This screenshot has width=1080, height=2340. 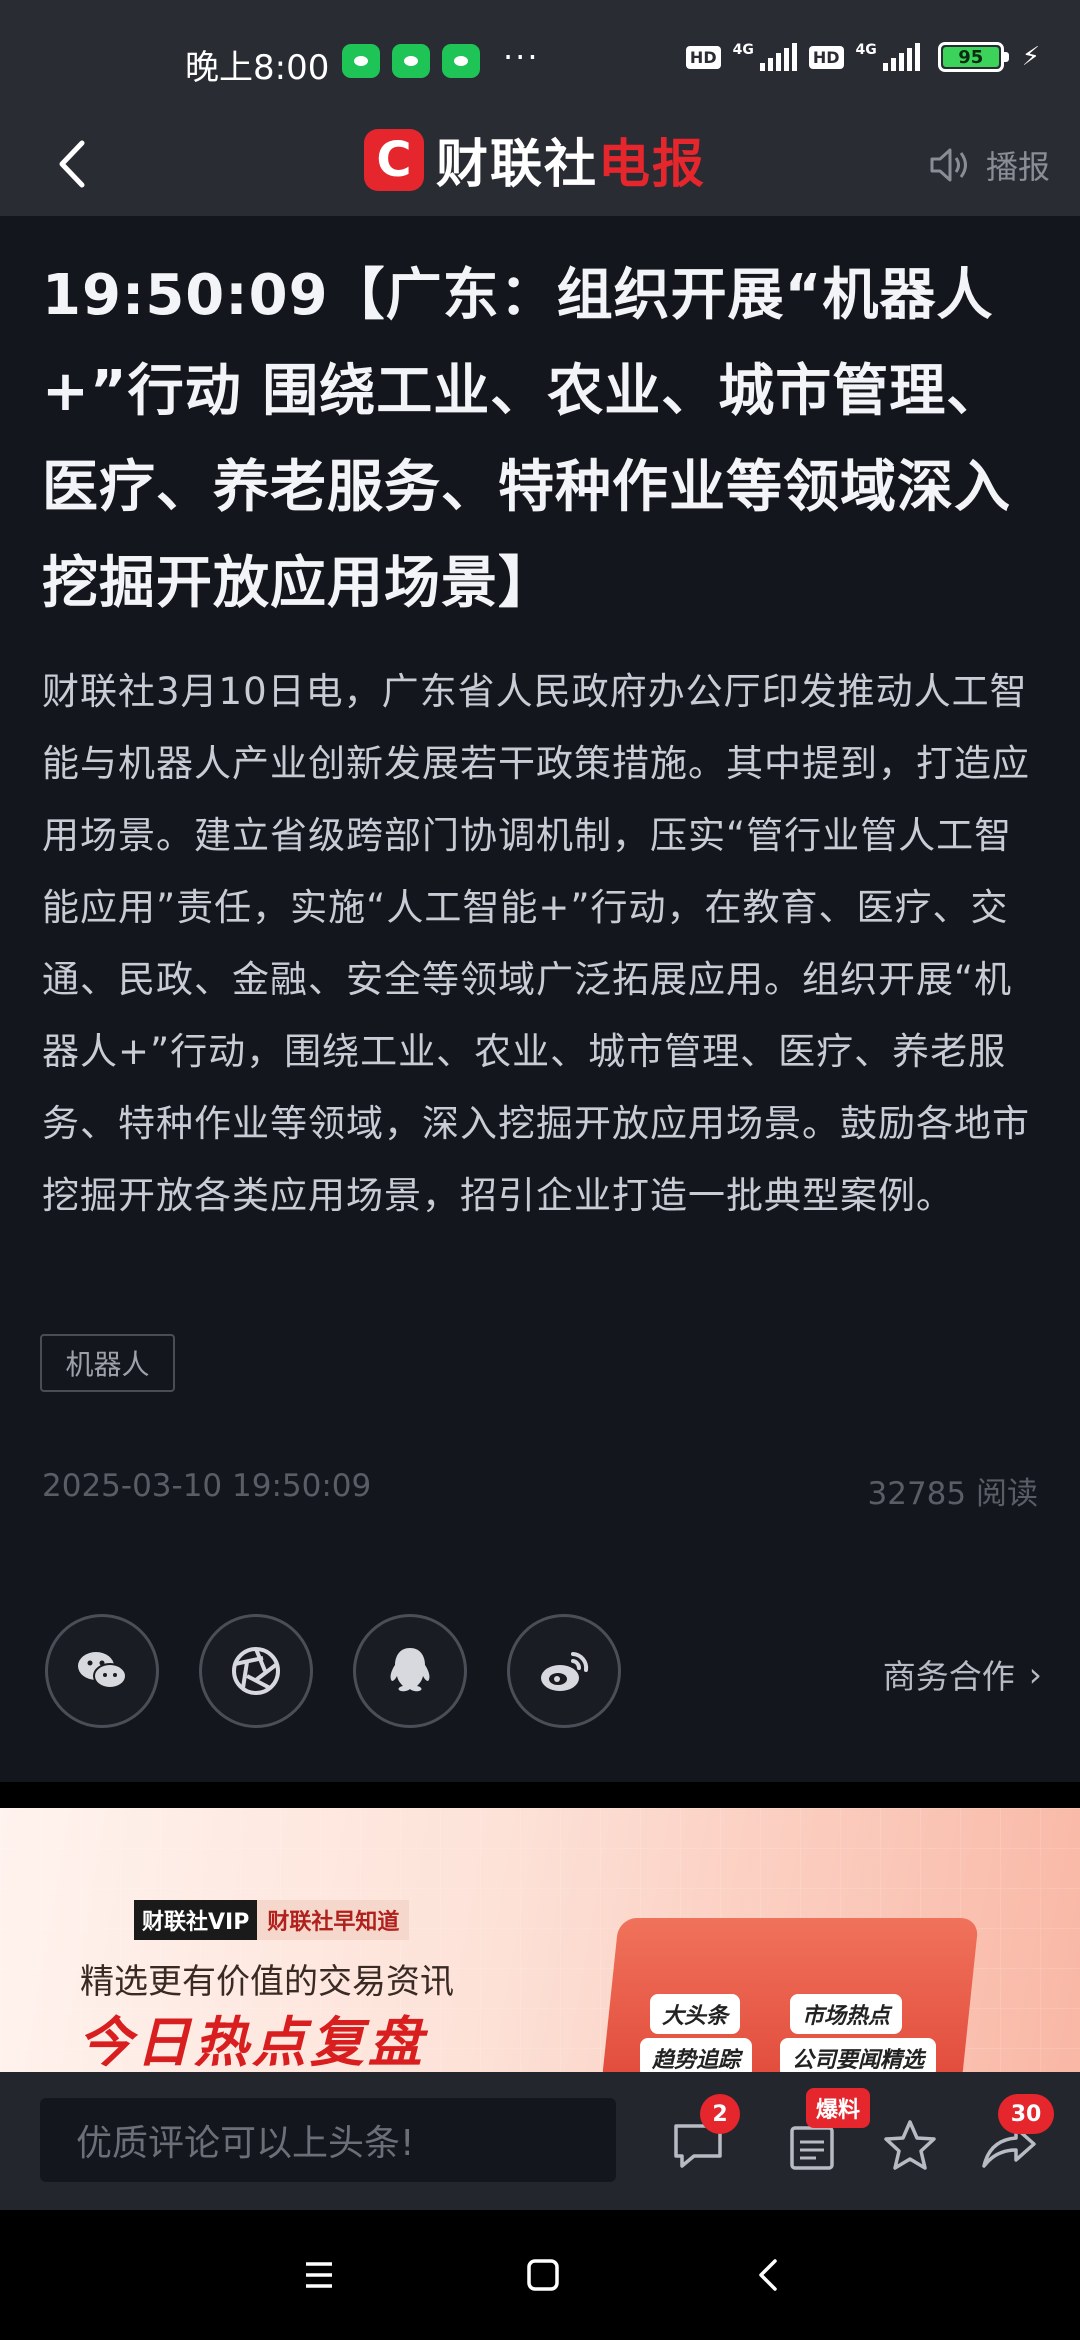 What do you see at coordinates (838, 2108) in the screenshot?
I see `tip-off-badge: 爆料` at bounding box center [838, 2108].